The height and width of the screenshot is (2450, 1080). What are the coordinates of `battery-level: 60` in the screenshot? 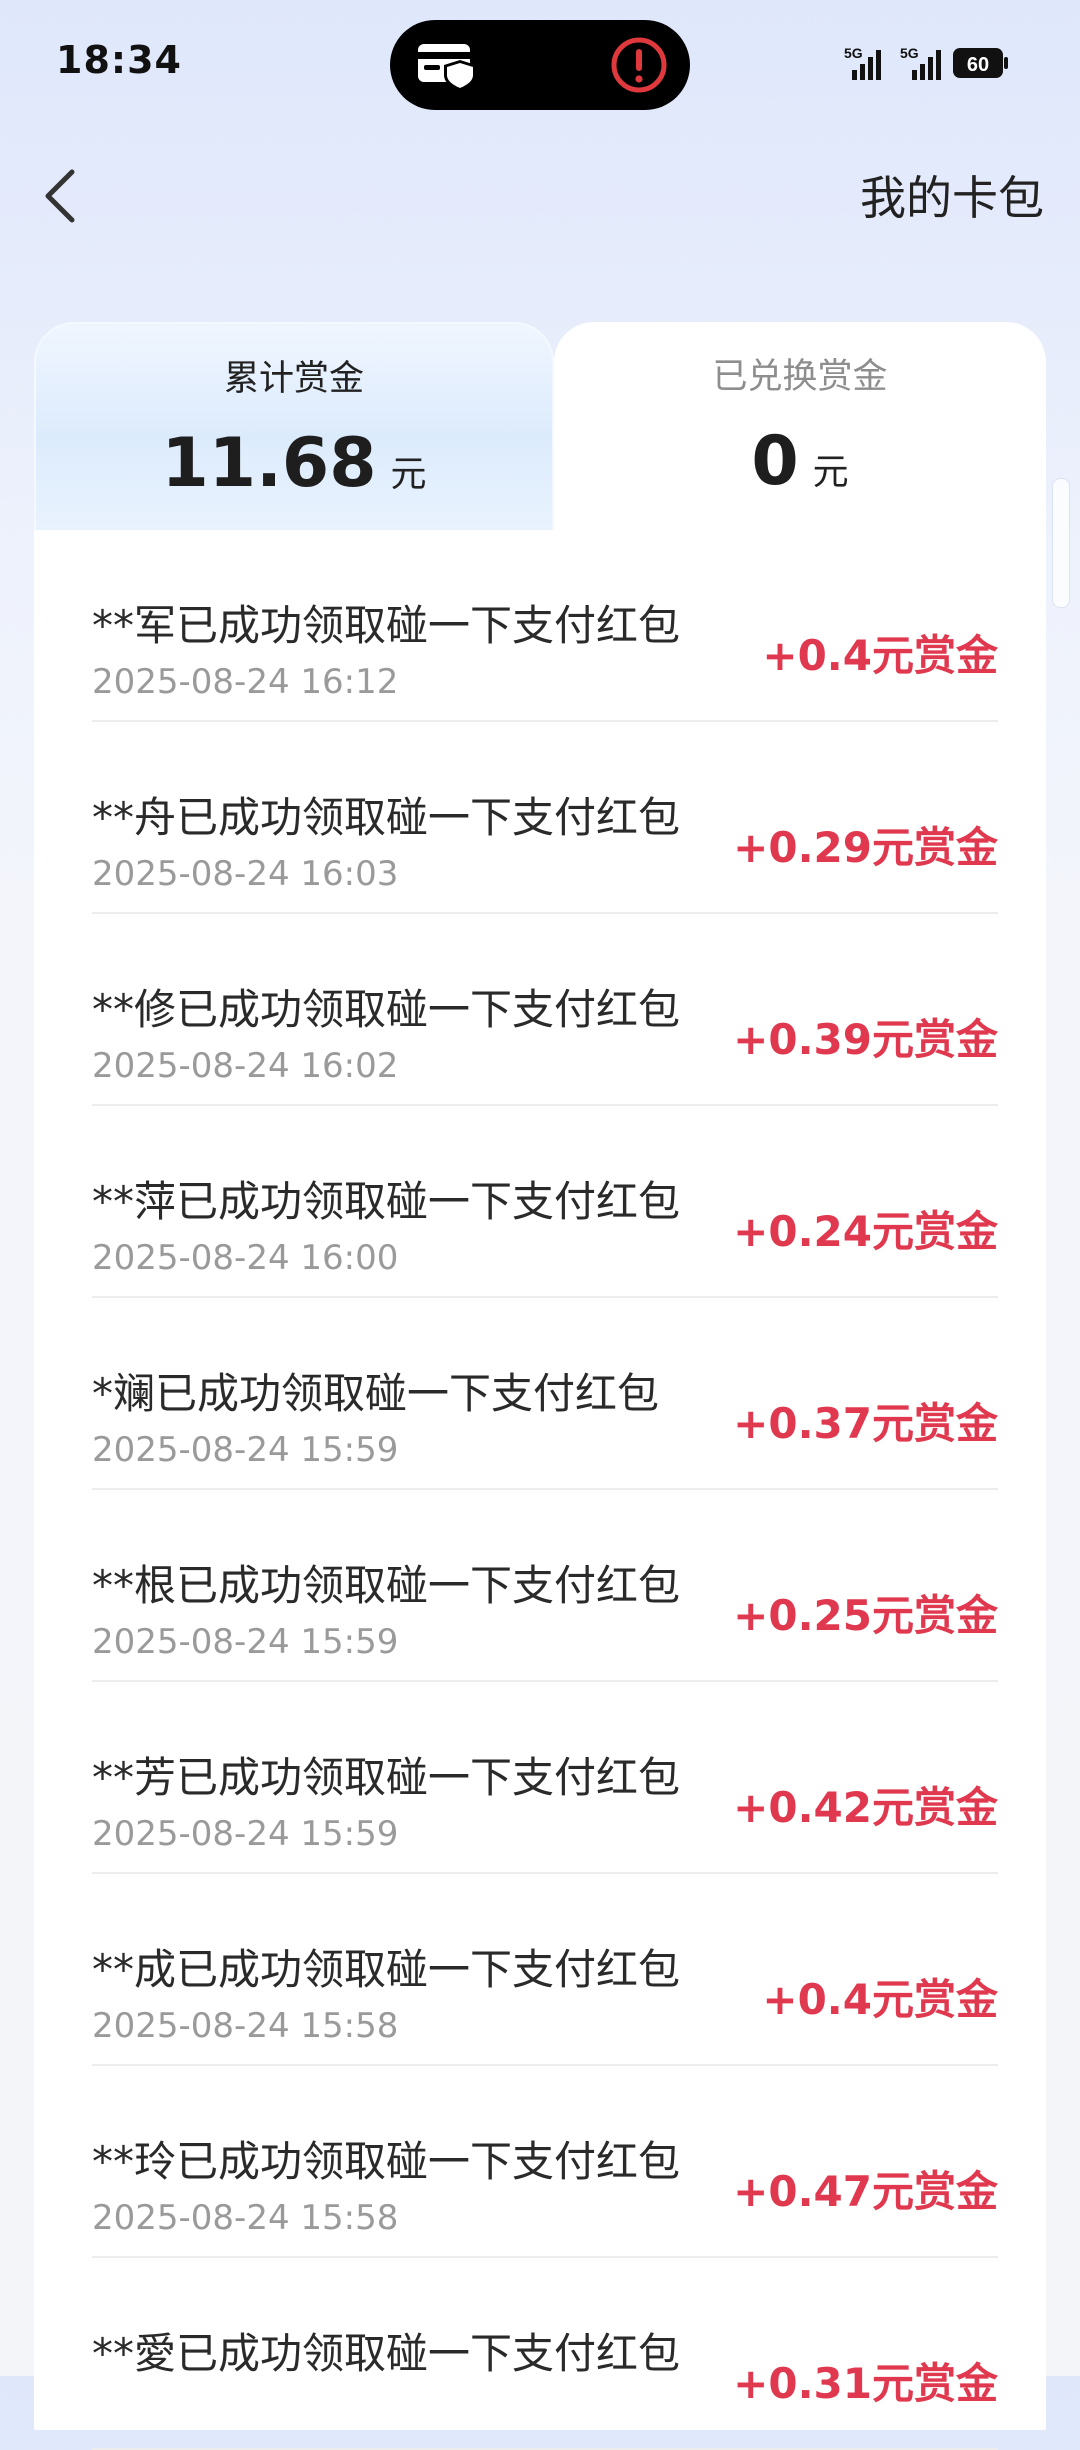 It's located at (978, 65).